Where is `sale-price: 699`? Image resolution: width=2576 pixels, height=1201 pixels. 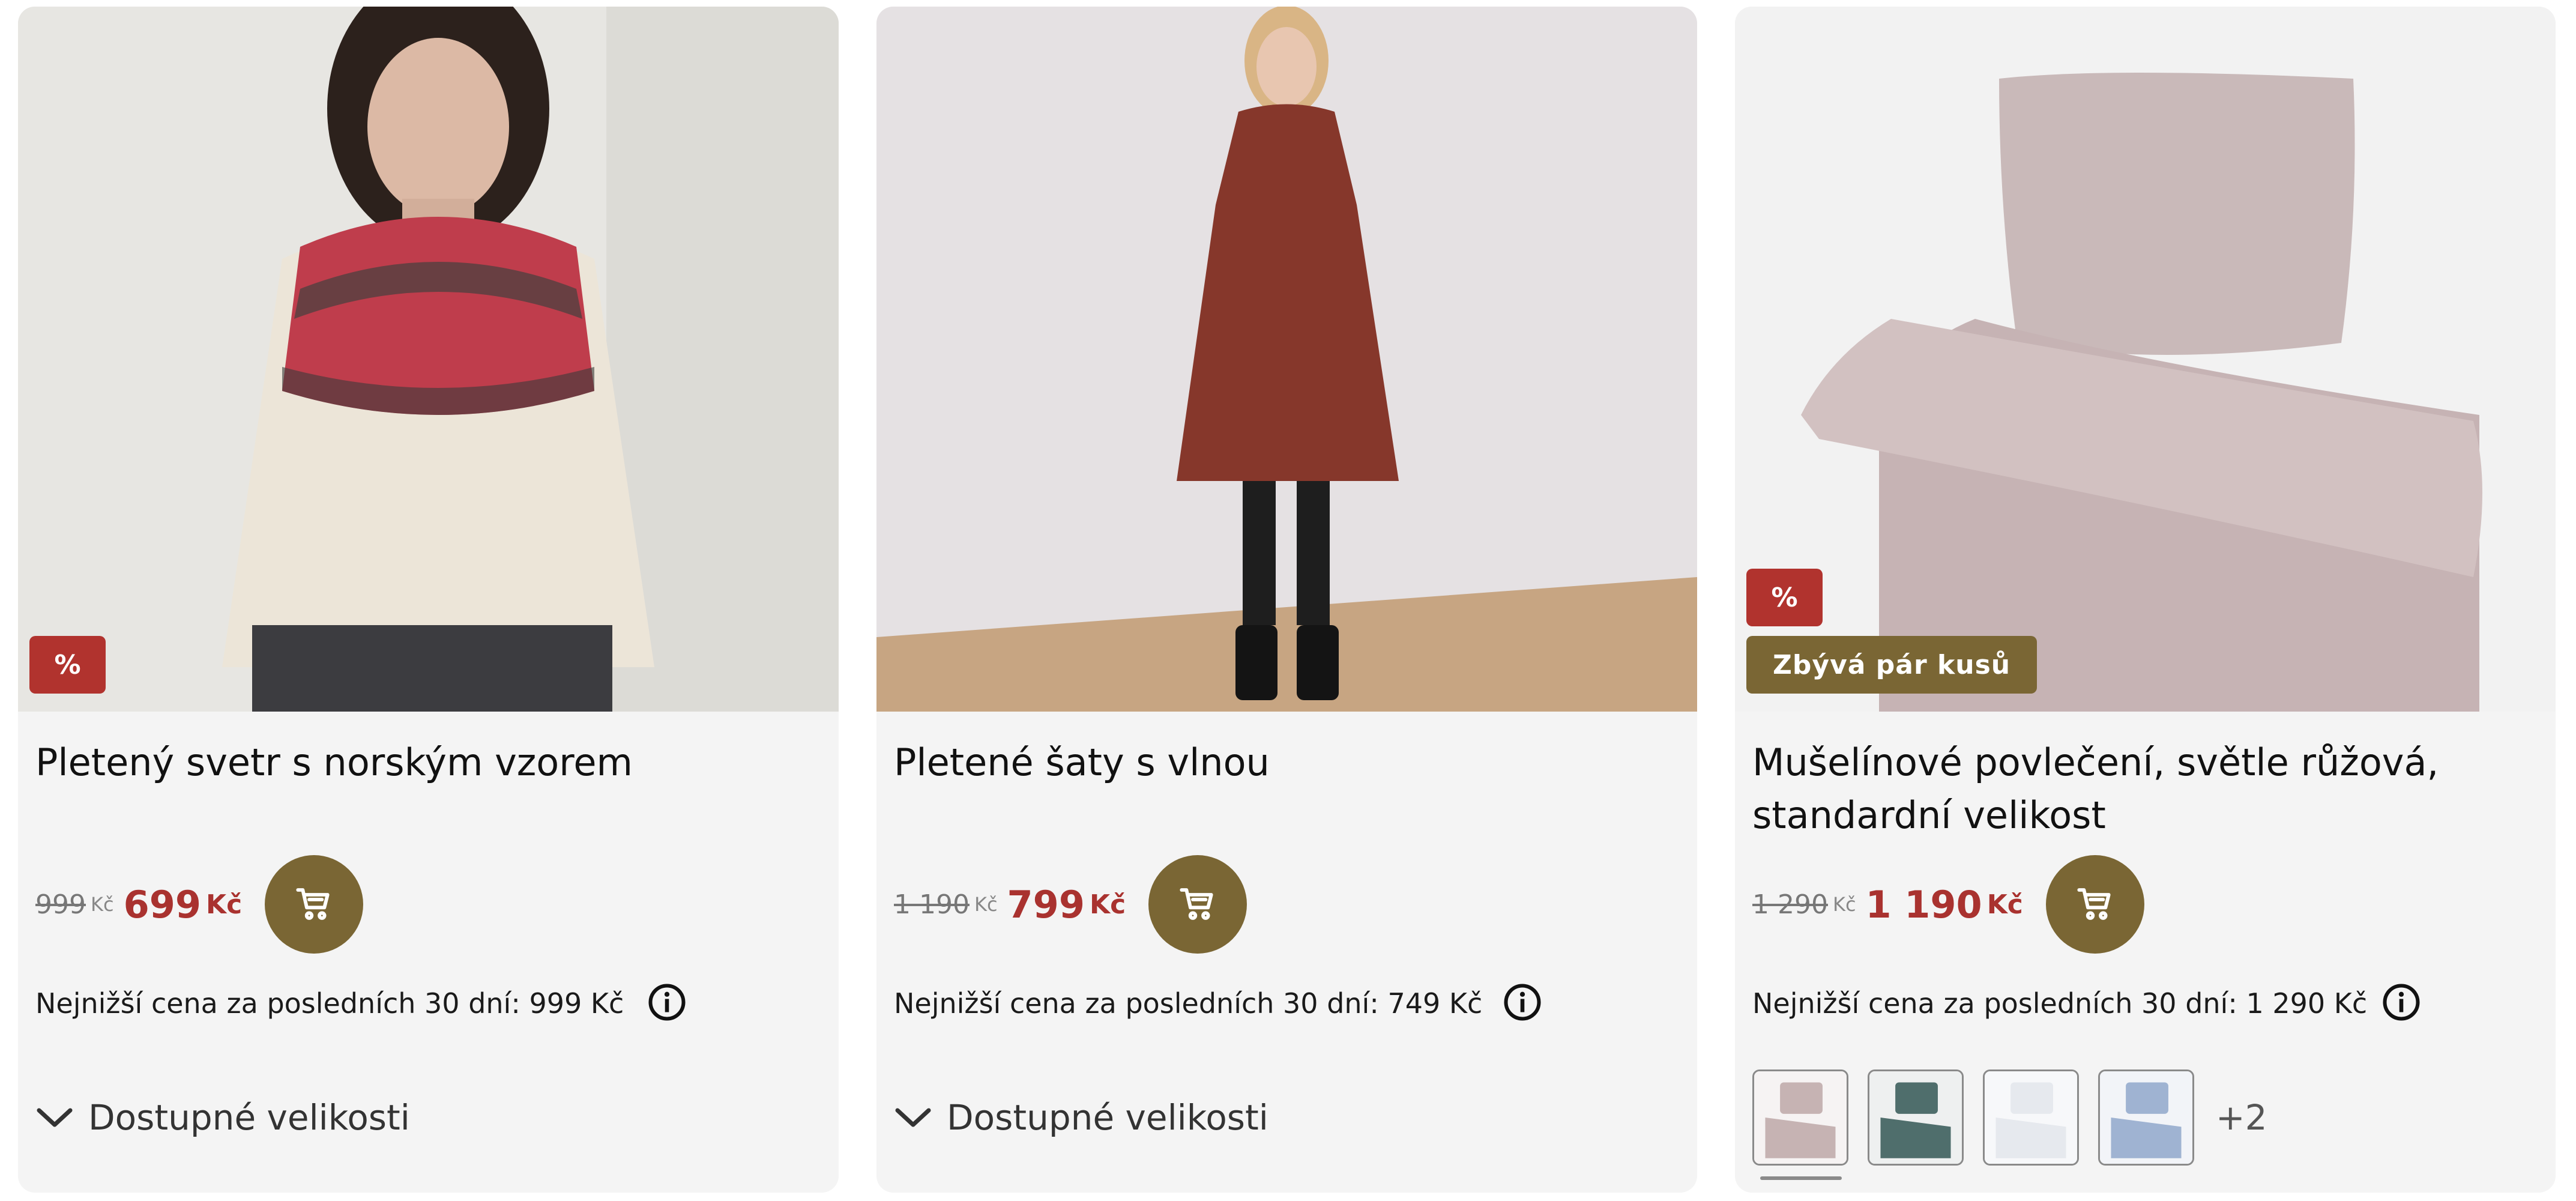 sale-price: 699 is located at coordinates (162, 904).